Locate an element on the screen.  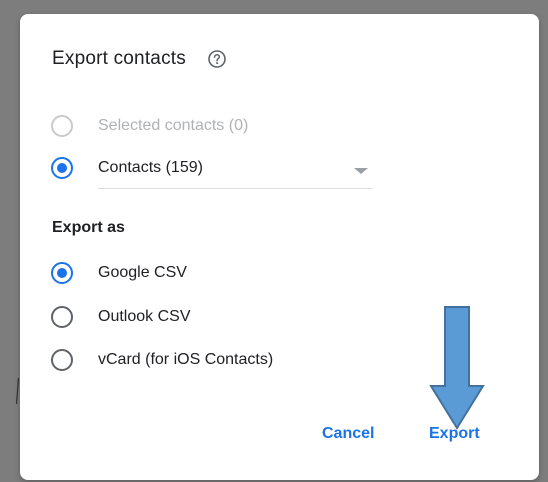
cancel-button: Cancel is located at coordinates (348, 434).